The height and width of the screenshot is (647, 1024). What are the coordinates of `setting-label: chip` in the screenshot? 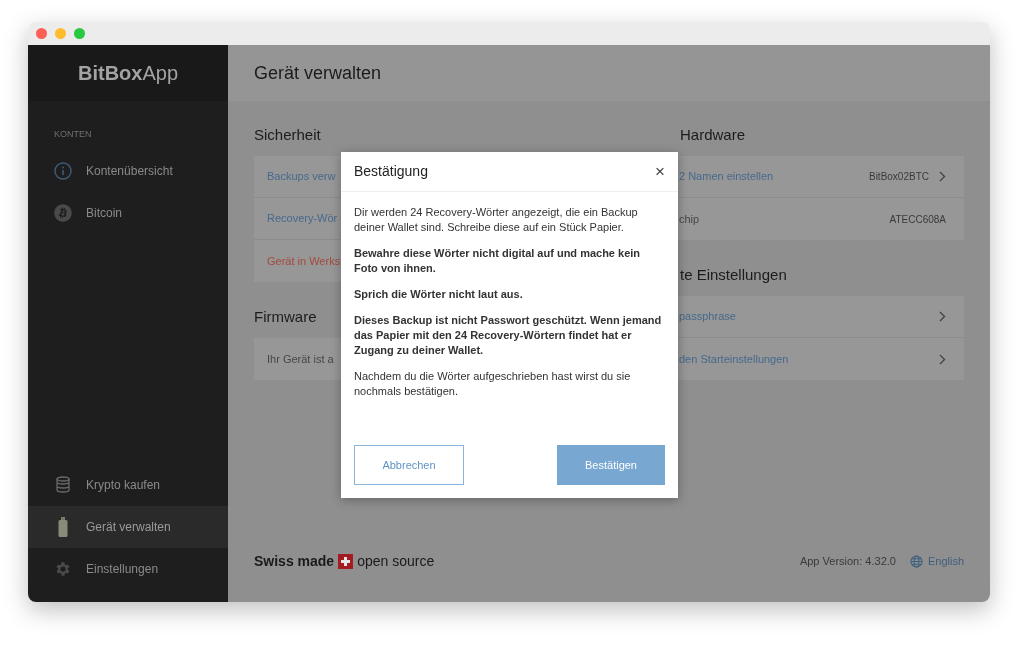 It's located at (689, 219).